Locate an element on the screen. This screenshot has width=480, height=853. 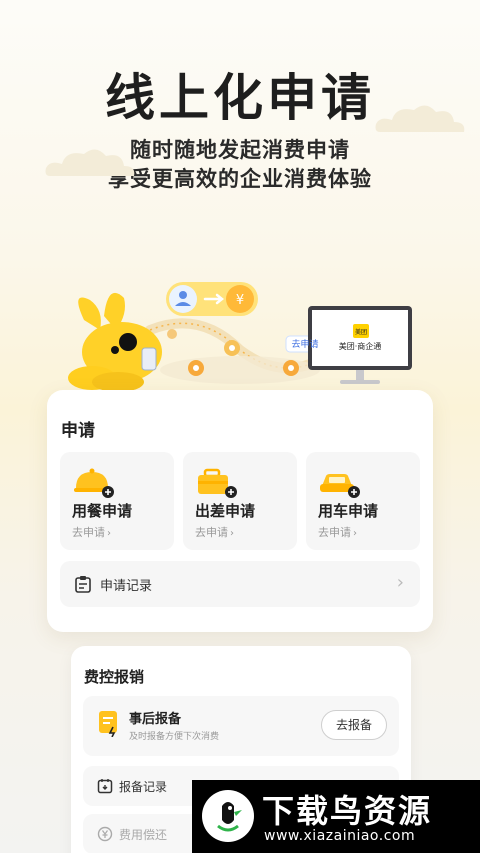
apply-records-row: 申请记录 › is located at coordinates (240, 584).